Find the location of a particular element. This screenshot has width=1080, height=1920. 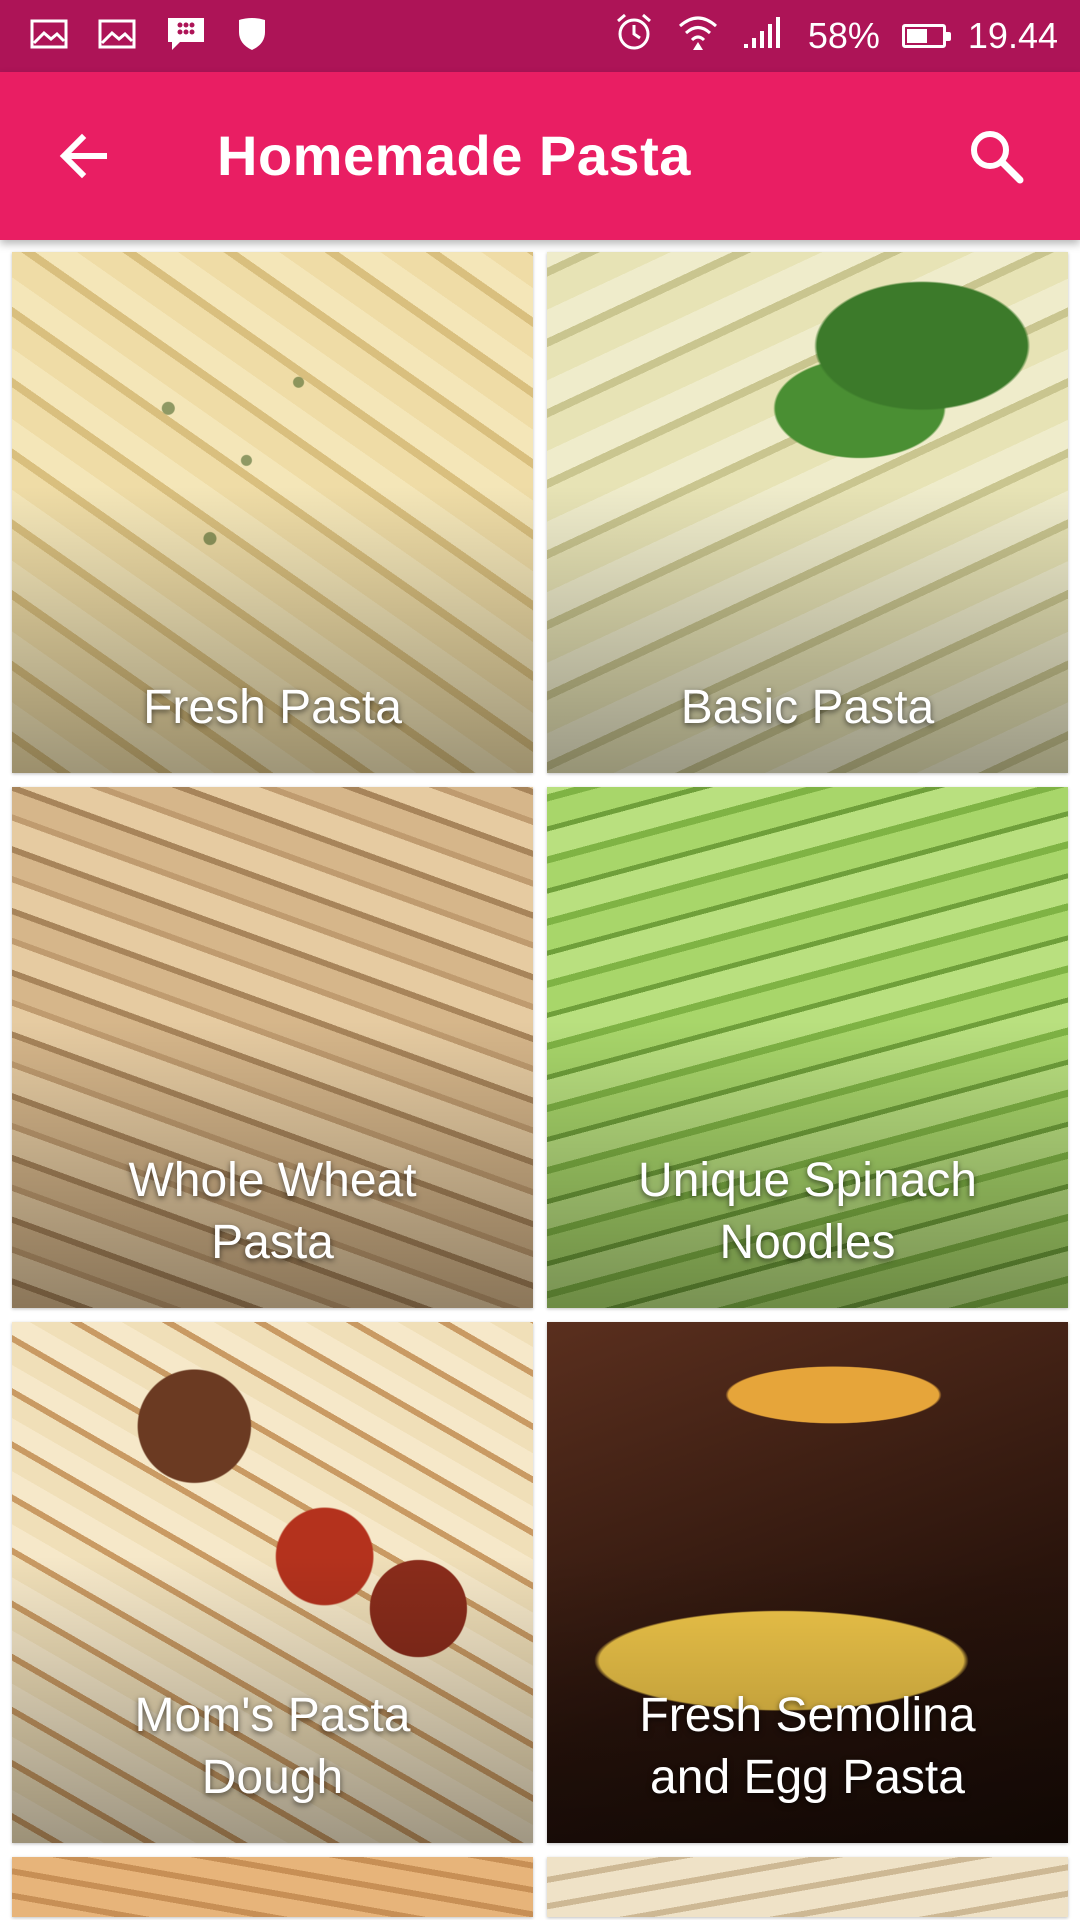

recipe-title: Fresh Pasta is located at coordinates (272, 707).